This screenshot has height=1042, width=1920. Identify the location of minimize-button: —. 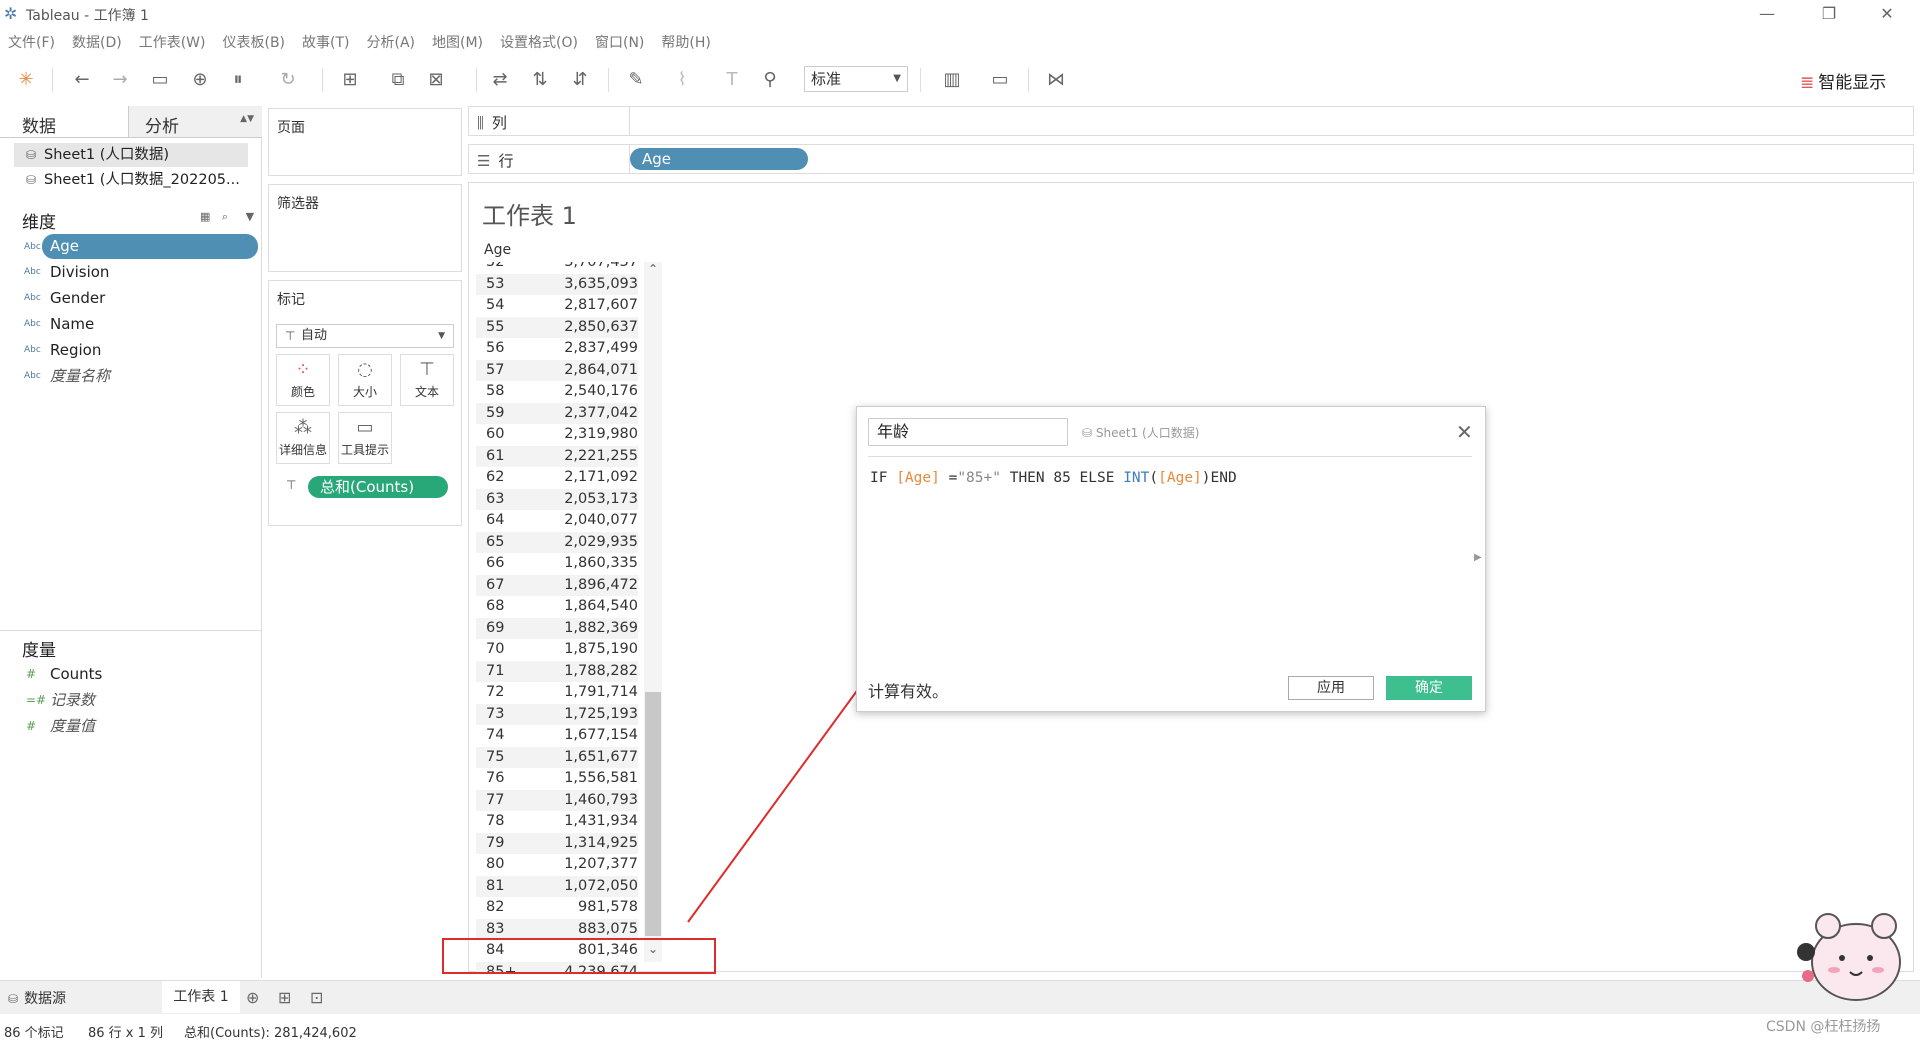
(1767, 14).